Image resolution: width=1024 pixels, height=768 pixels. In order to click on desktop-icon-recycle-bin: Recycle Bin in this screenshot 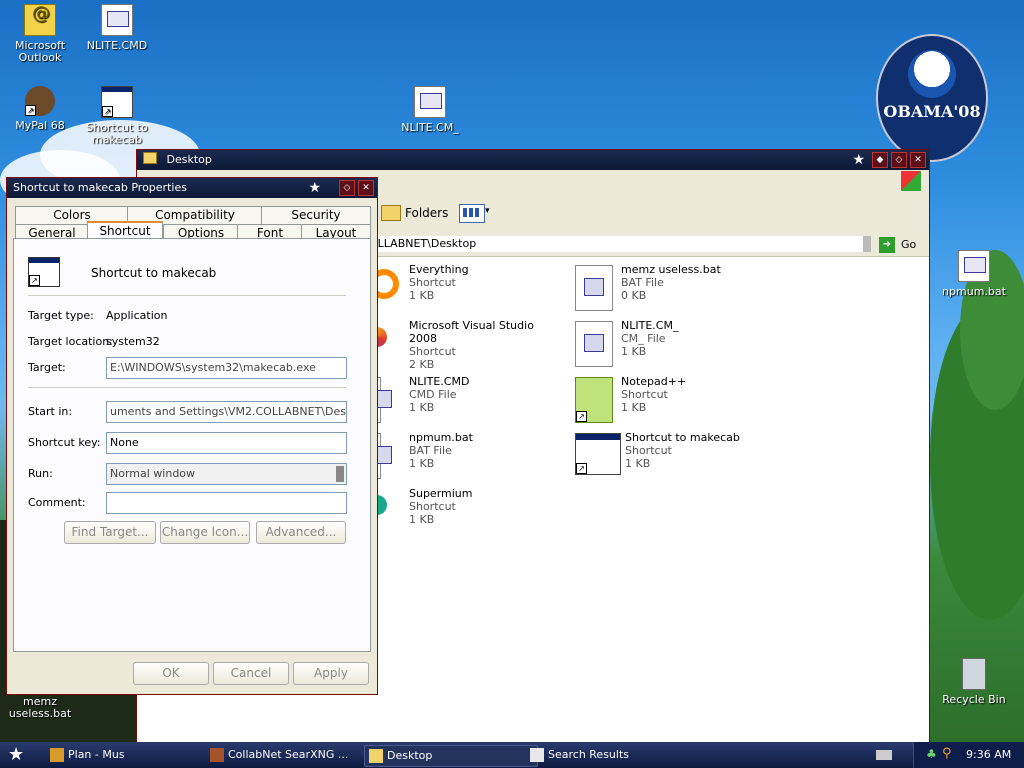, I will do `click(974, 682)`.